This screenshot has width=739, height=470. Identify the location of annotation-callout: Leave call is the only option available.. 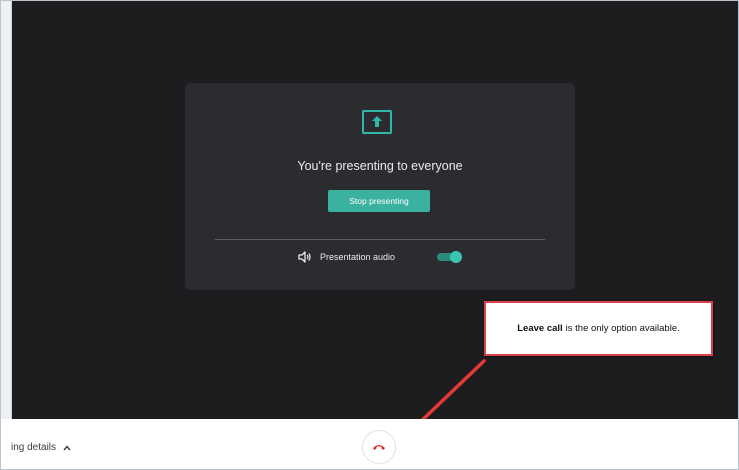
(598, 328).